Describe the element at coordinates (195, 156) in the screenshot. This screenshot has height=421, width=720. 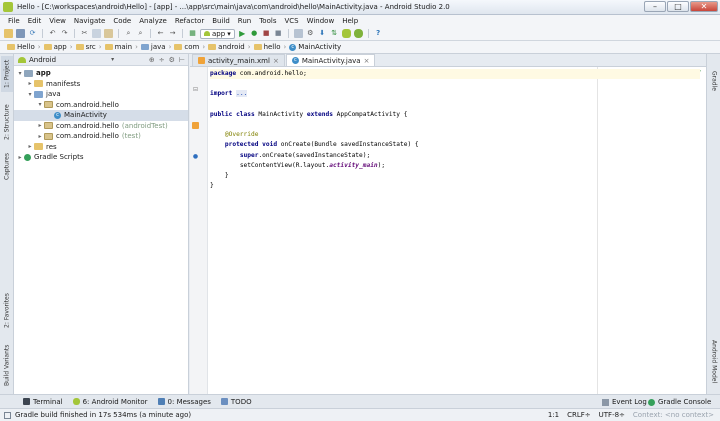
I see `override-method-icon: ●` at that location.